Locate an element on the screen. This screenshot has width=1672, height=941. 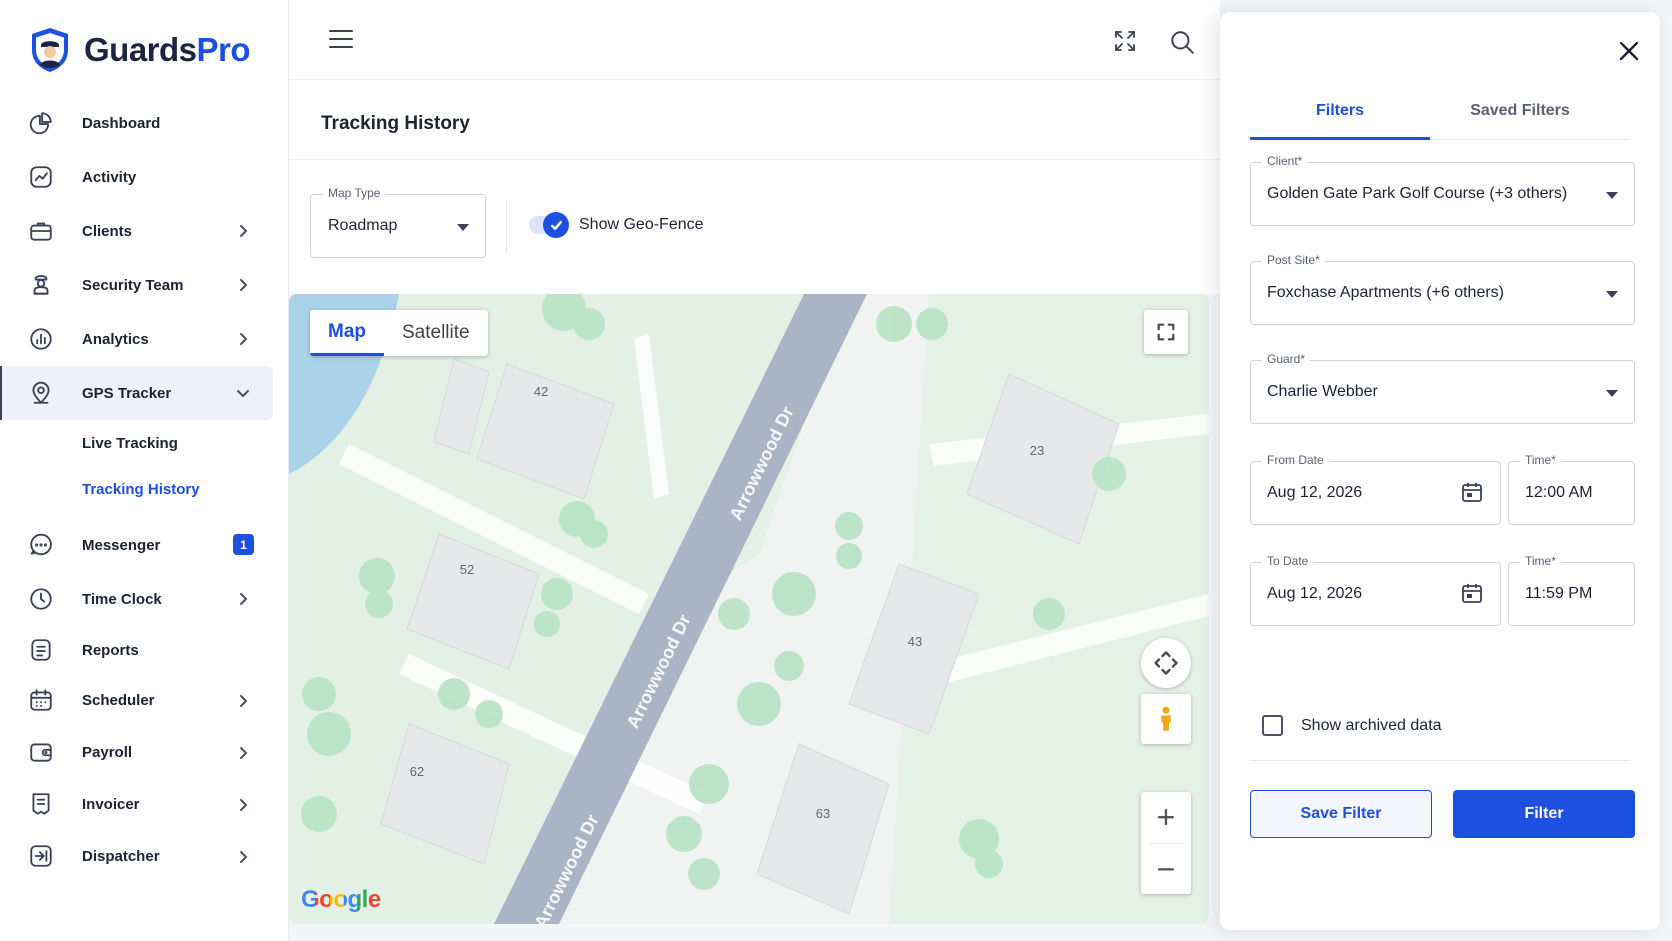
sidebar-item-messenger: Messenger 1 is located at coordinates (144, 545).